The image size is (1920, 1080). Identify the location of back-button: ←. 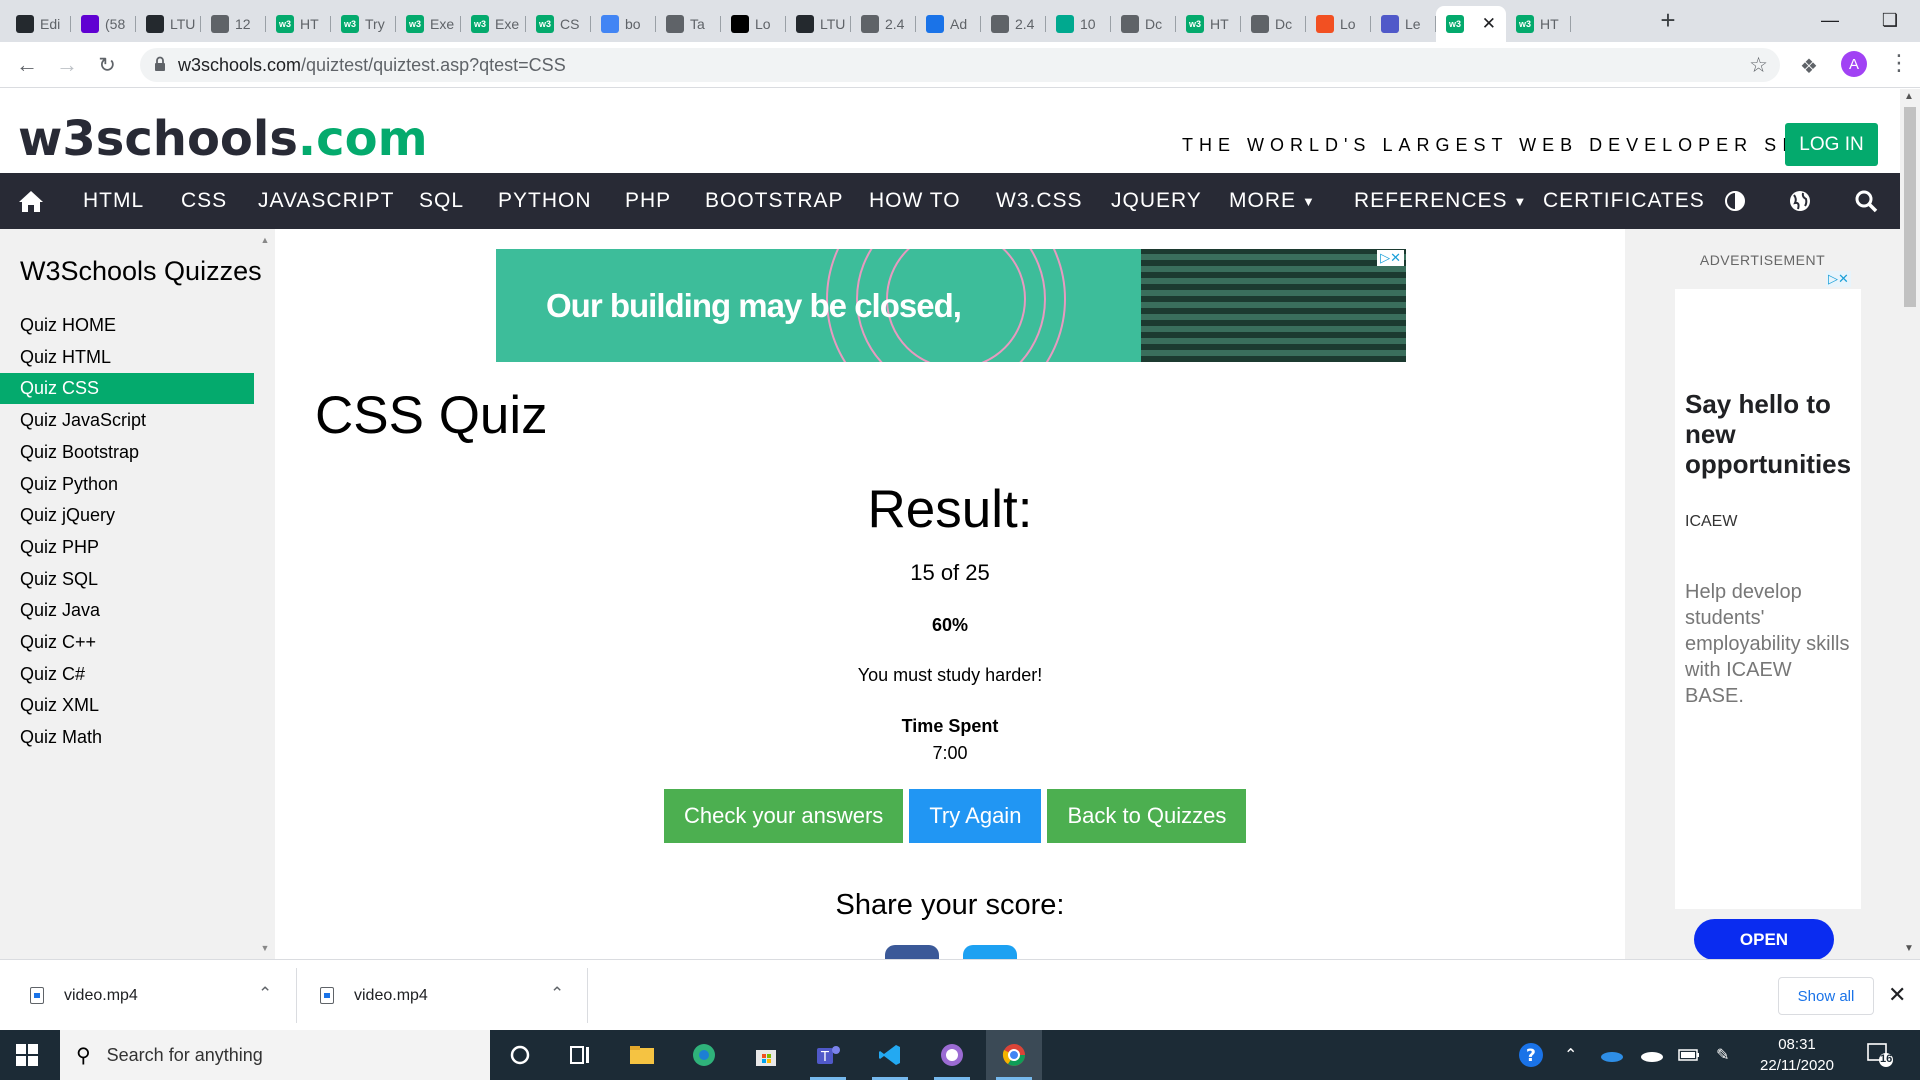
(27, 65).